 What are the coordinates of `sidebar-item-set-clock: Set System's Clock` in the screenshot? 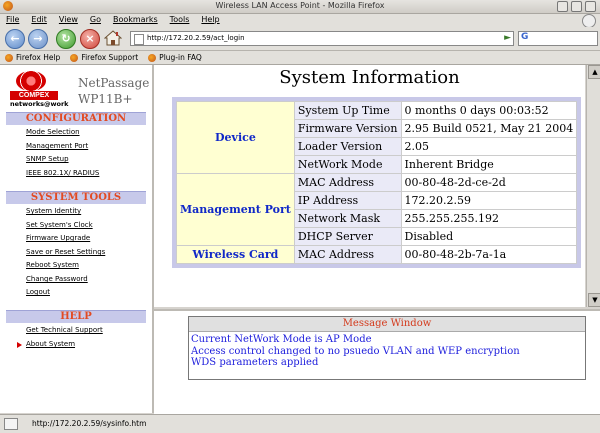 It's located at (59, 225).